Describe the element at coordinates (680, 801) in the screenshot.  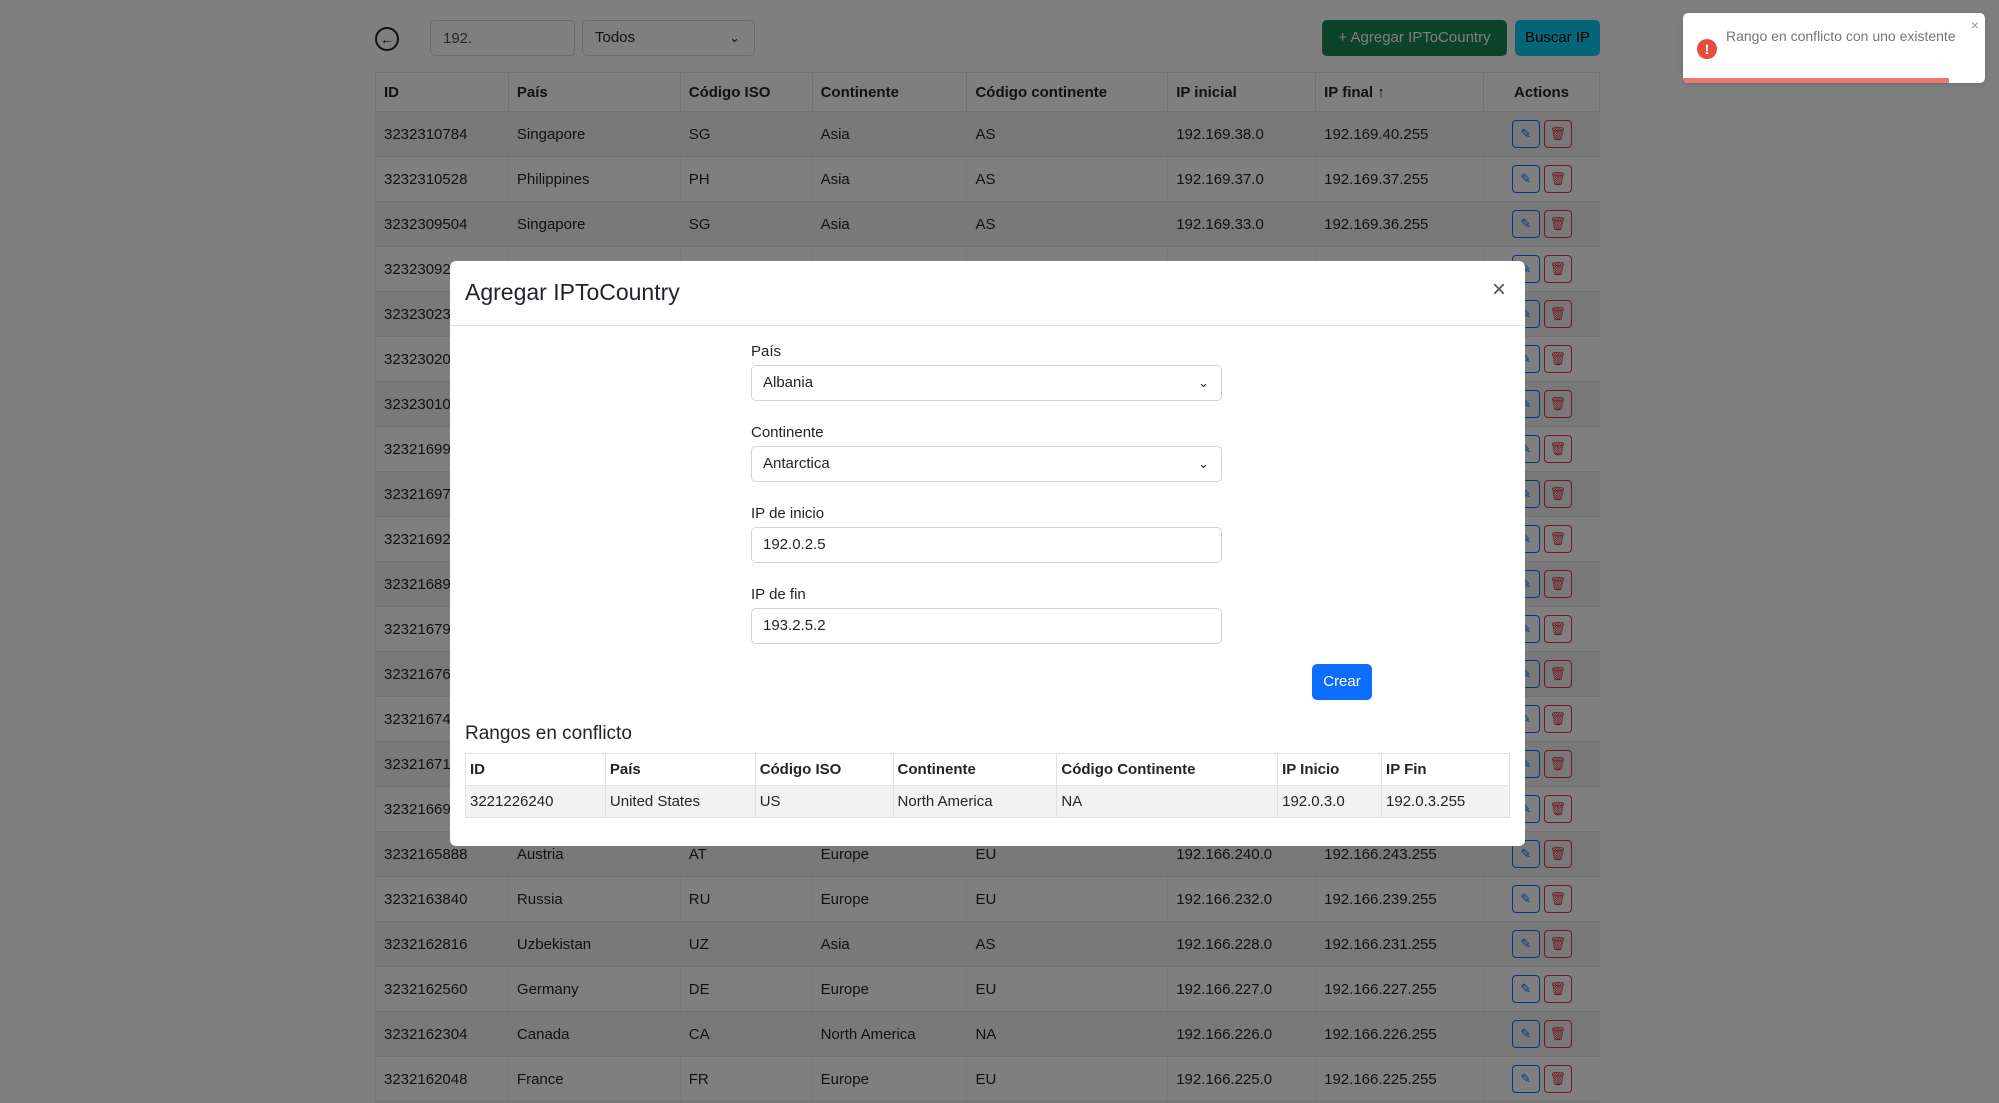
I see `conflict-cell: United States` at that location.